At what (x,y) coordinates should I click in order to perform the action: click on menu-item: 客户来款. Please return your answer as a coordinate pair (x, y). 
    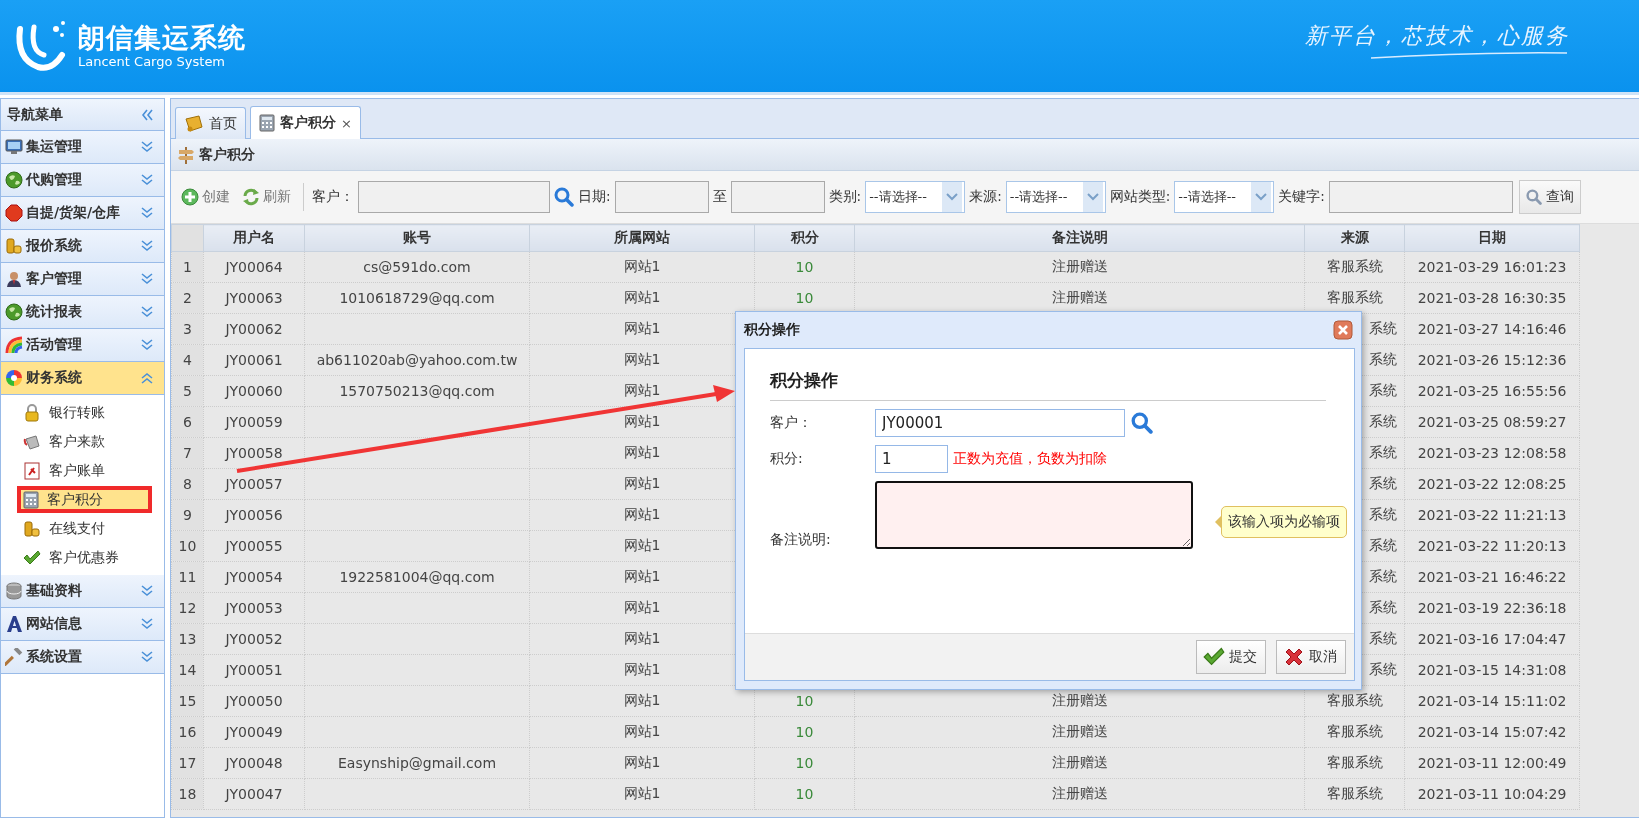
    Looking at the image, I should click on (82, 441).